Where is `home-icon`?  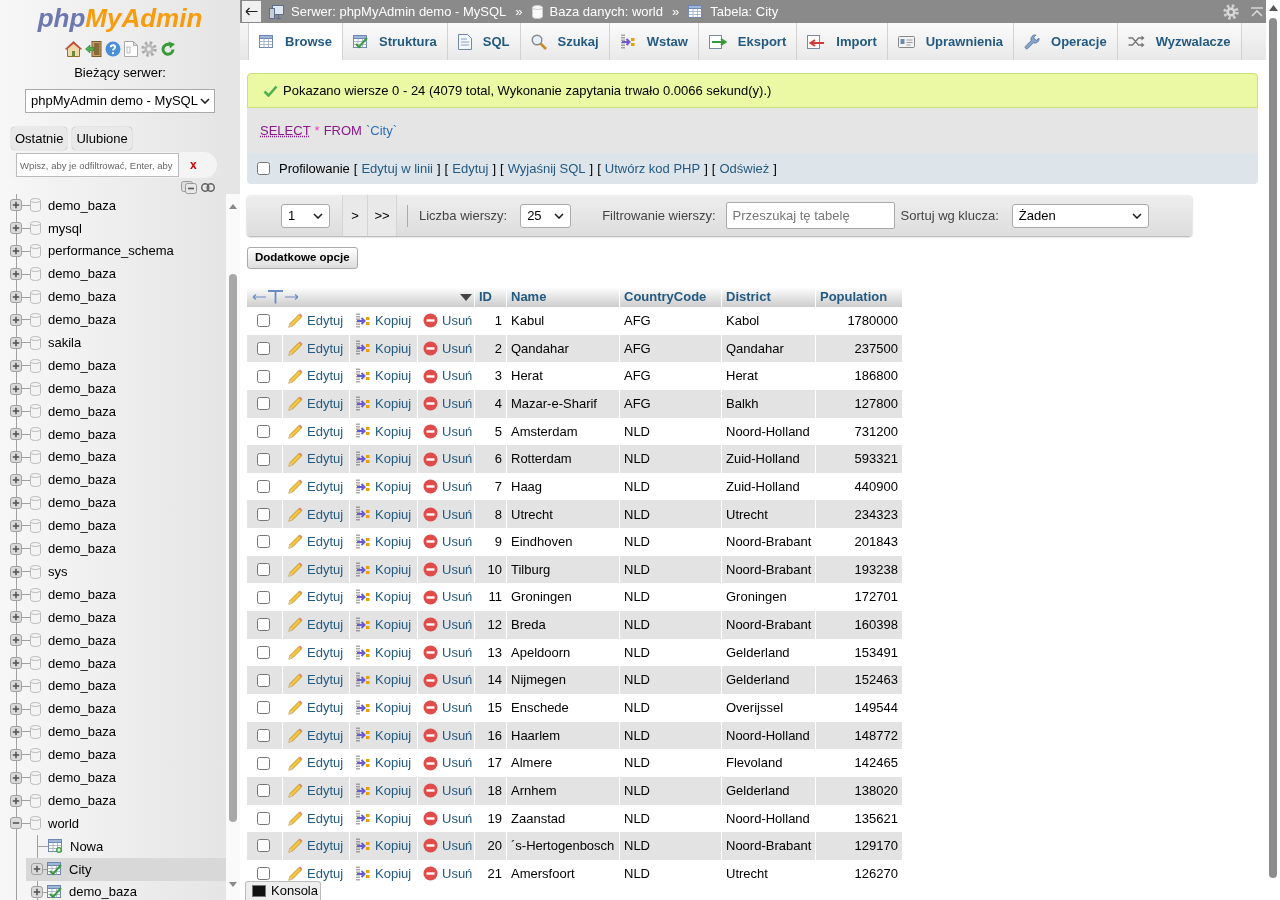
home-icon is located at coordinates (73, 49).